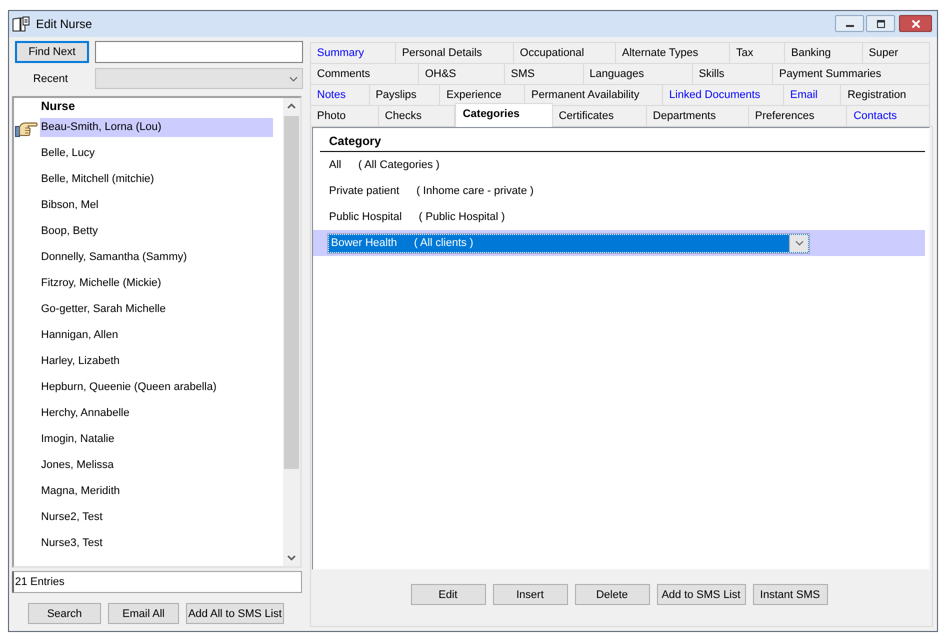 This screenshot has height=643, width=945. What do you see at coordinates (156, 517) in the screenshot?
I see `nurse-list-item: Nurse2, Test` at bounding box center [156, 517].